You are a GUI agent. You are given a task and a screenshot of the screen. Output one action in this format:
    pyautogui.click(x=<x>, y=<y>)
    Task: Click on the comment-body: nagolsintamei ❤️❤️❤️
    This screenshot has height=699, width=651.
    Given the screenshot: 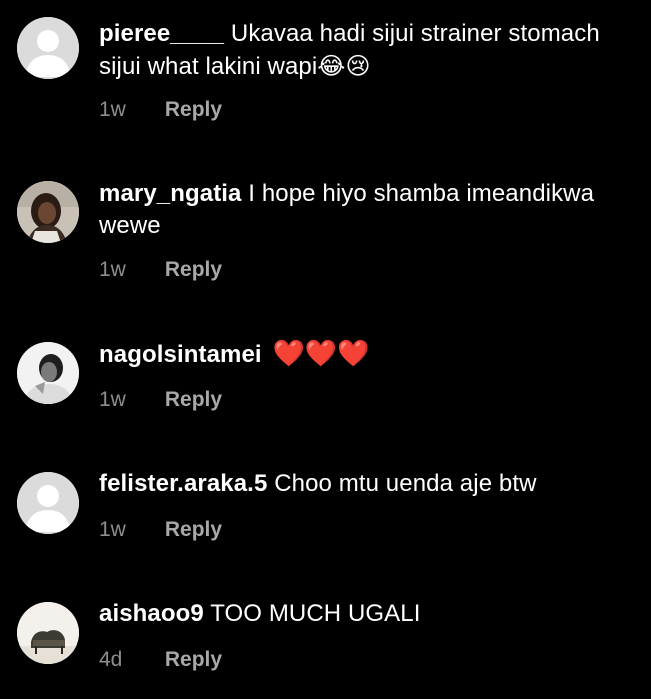 What is the action you would take?
    pyautogui.click(x=359, y=354)
    